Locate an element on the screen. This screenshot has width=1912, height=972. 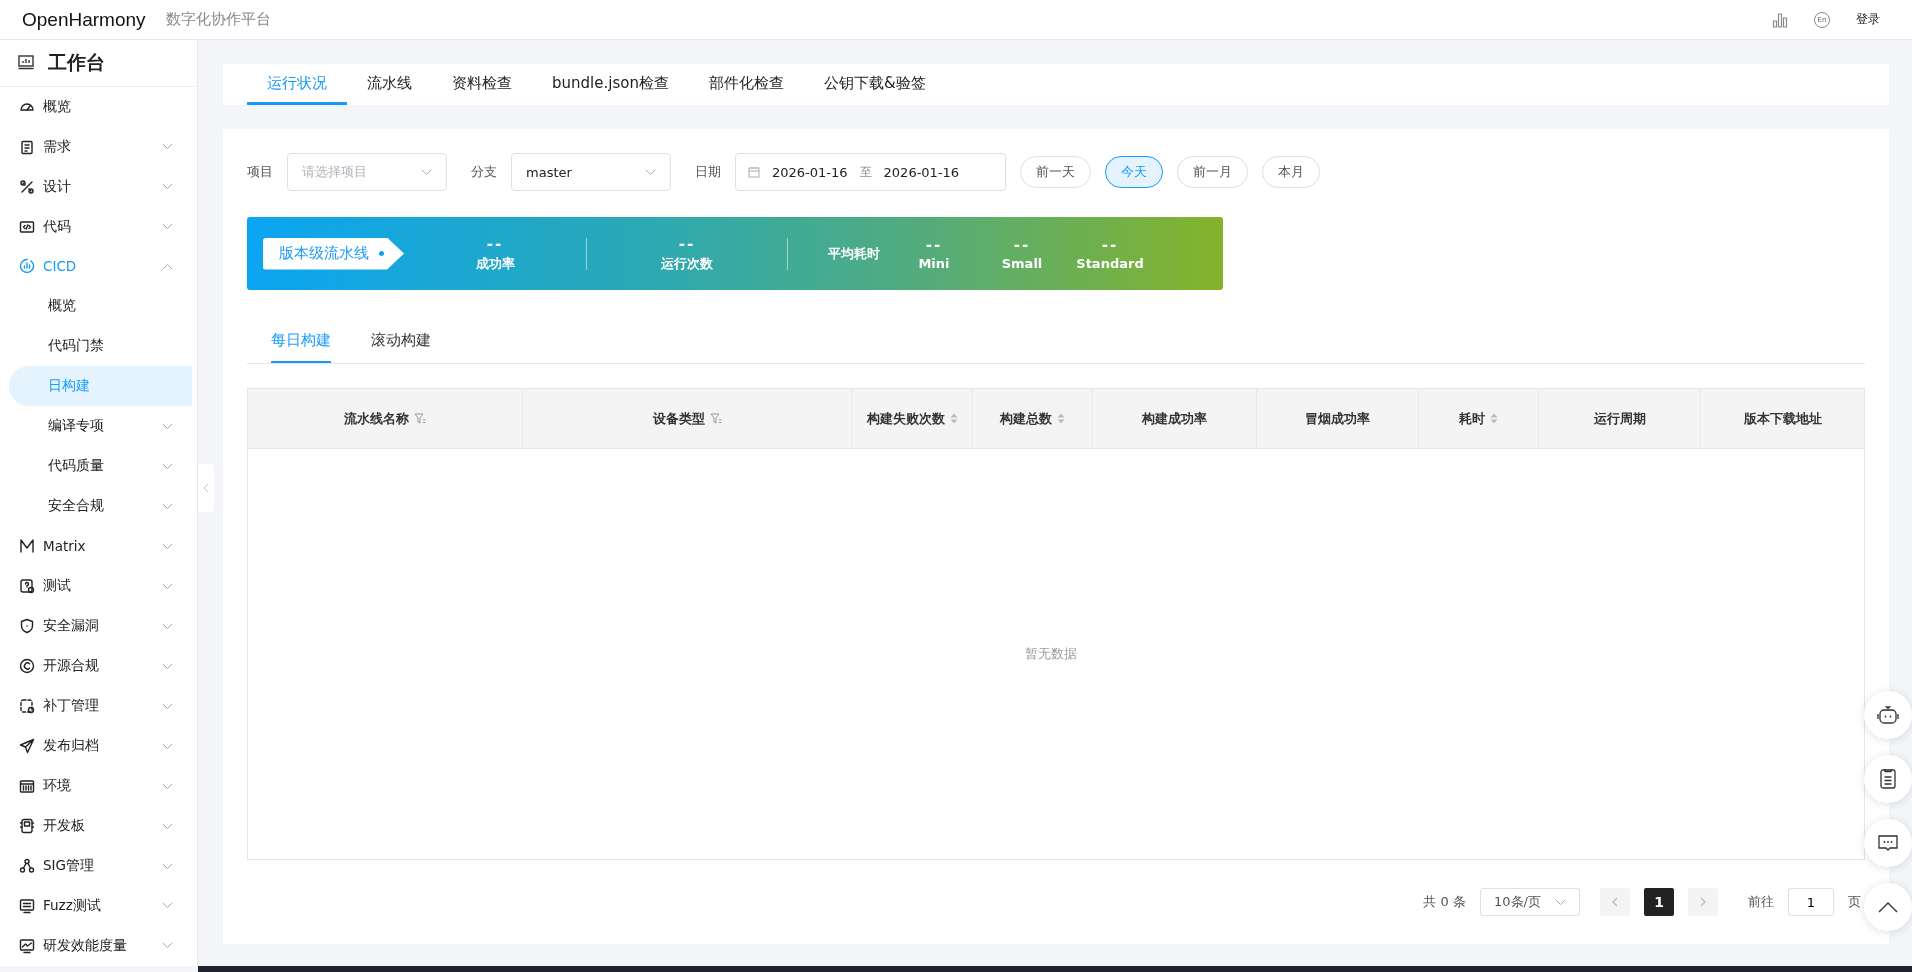
tab: 流水线 is located at coordinates (389, 84).